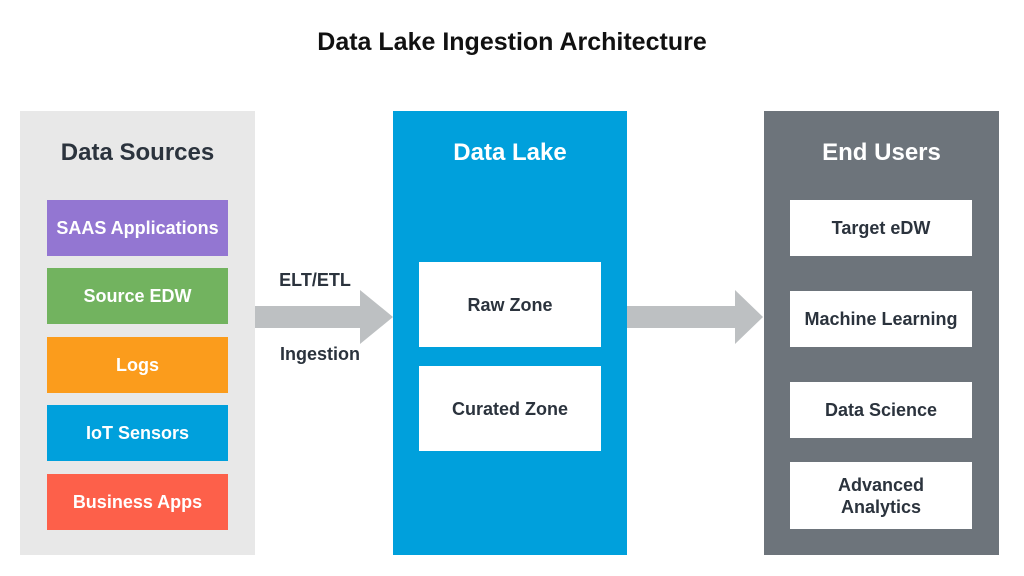  I want to click on source-logs: Logs, so click(137, 365).